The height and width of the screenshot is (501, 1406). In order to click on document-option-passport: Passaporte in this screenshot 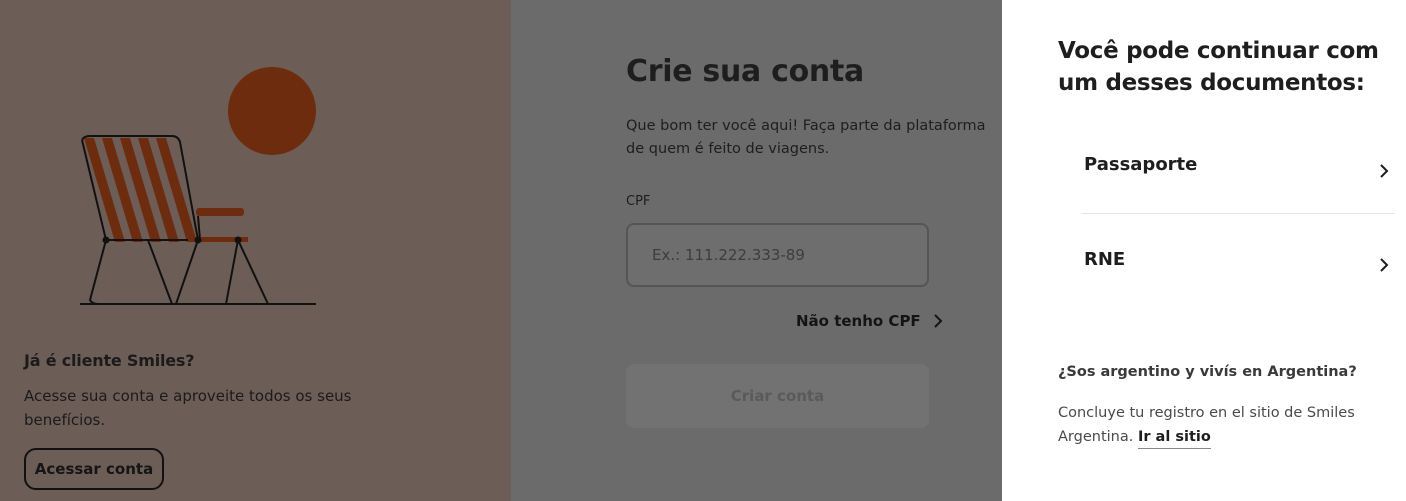, I will do `click(1238, 171)`.